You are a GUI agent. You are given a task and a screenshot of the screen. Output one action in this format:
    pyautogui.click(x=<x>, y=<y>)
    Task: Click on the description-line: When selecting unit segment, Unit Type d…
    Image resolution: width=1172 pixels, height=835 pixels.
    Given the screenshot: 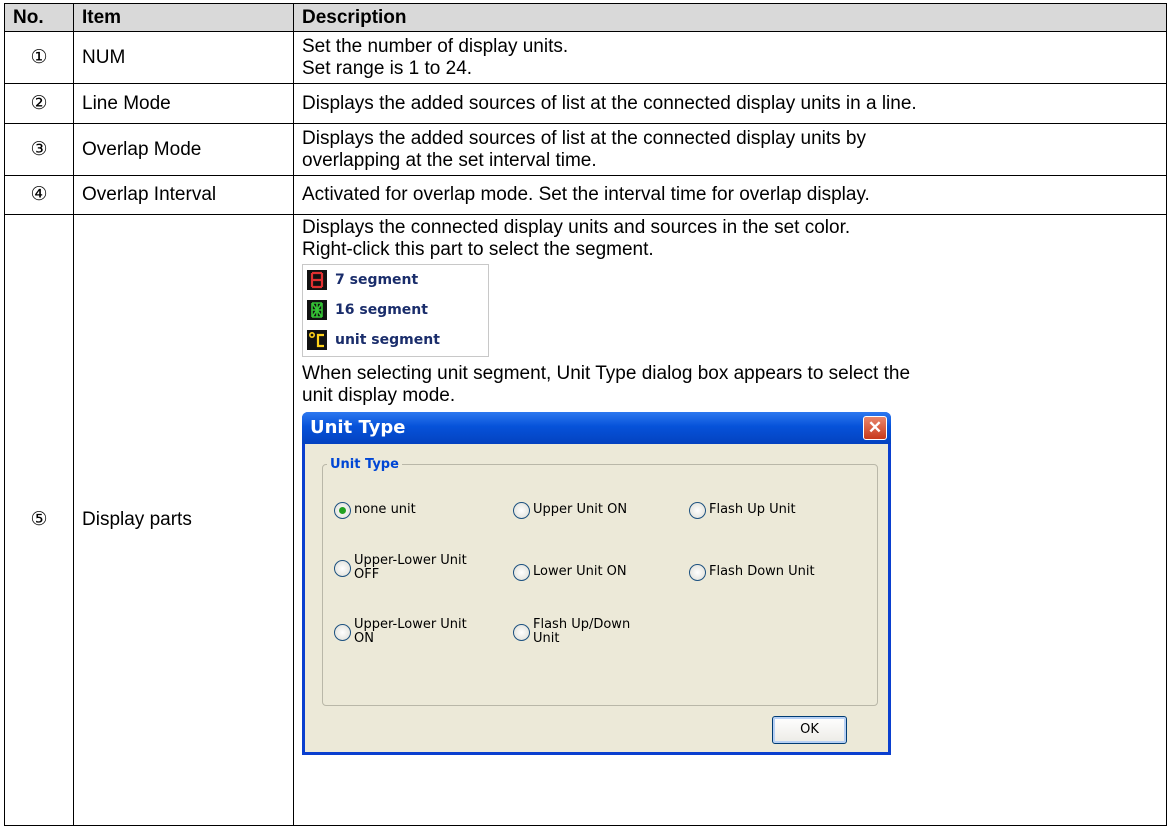 What is the action you would take?
    pyautogui.click(x=606, y=373)
    